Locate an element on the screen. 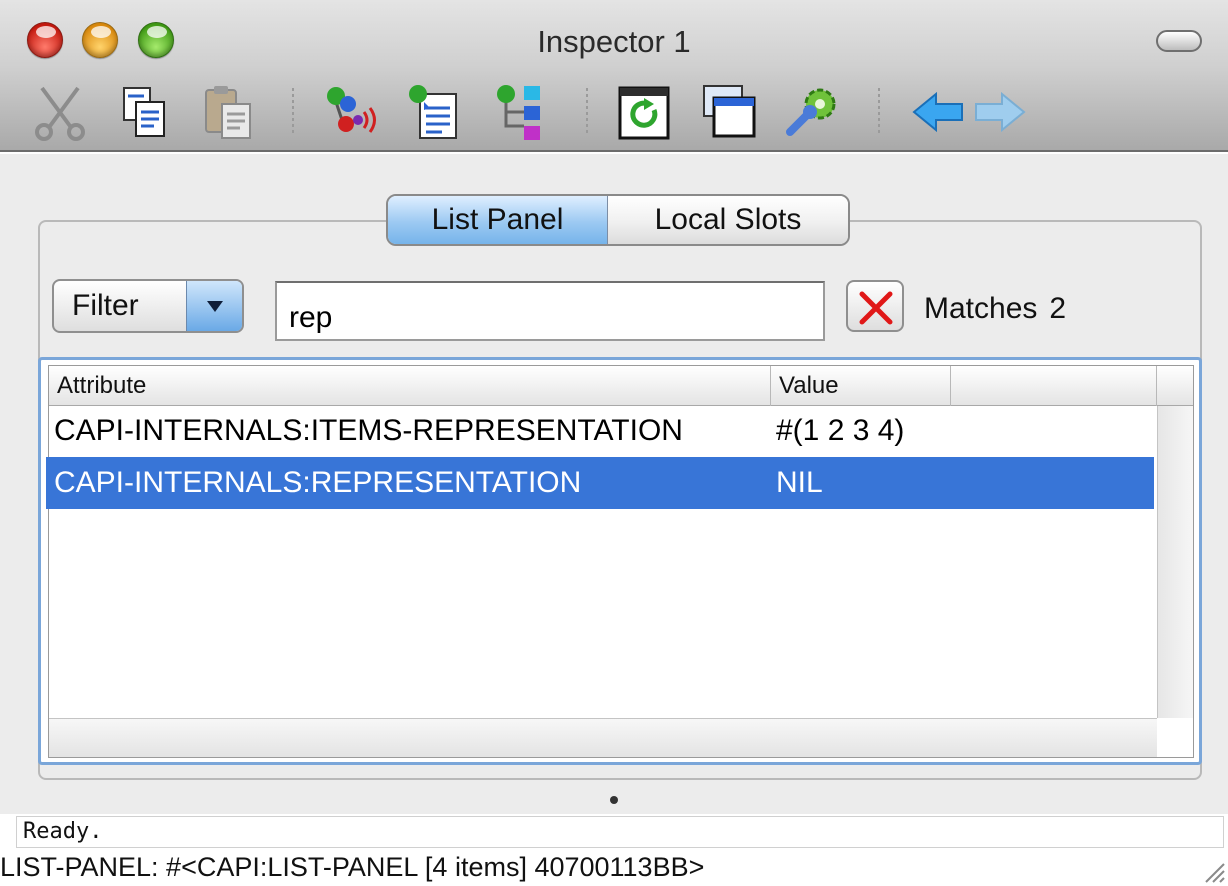 This screenshot has height=886, width=1228. tab-local-slots: Local Slots is located at coordinates (728, 220).